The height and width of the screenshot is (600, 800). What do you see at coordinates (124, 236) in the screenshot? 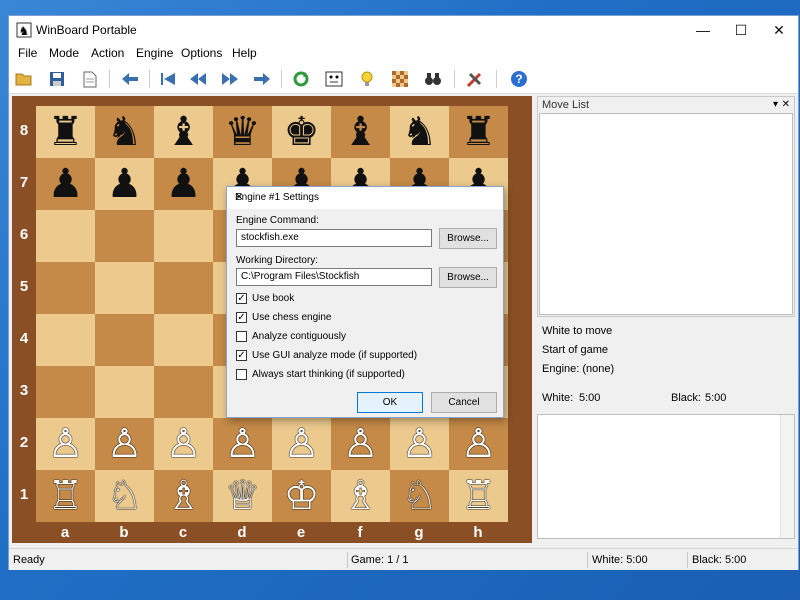
I see `board-square-b6` at bounding box center [124, 236].